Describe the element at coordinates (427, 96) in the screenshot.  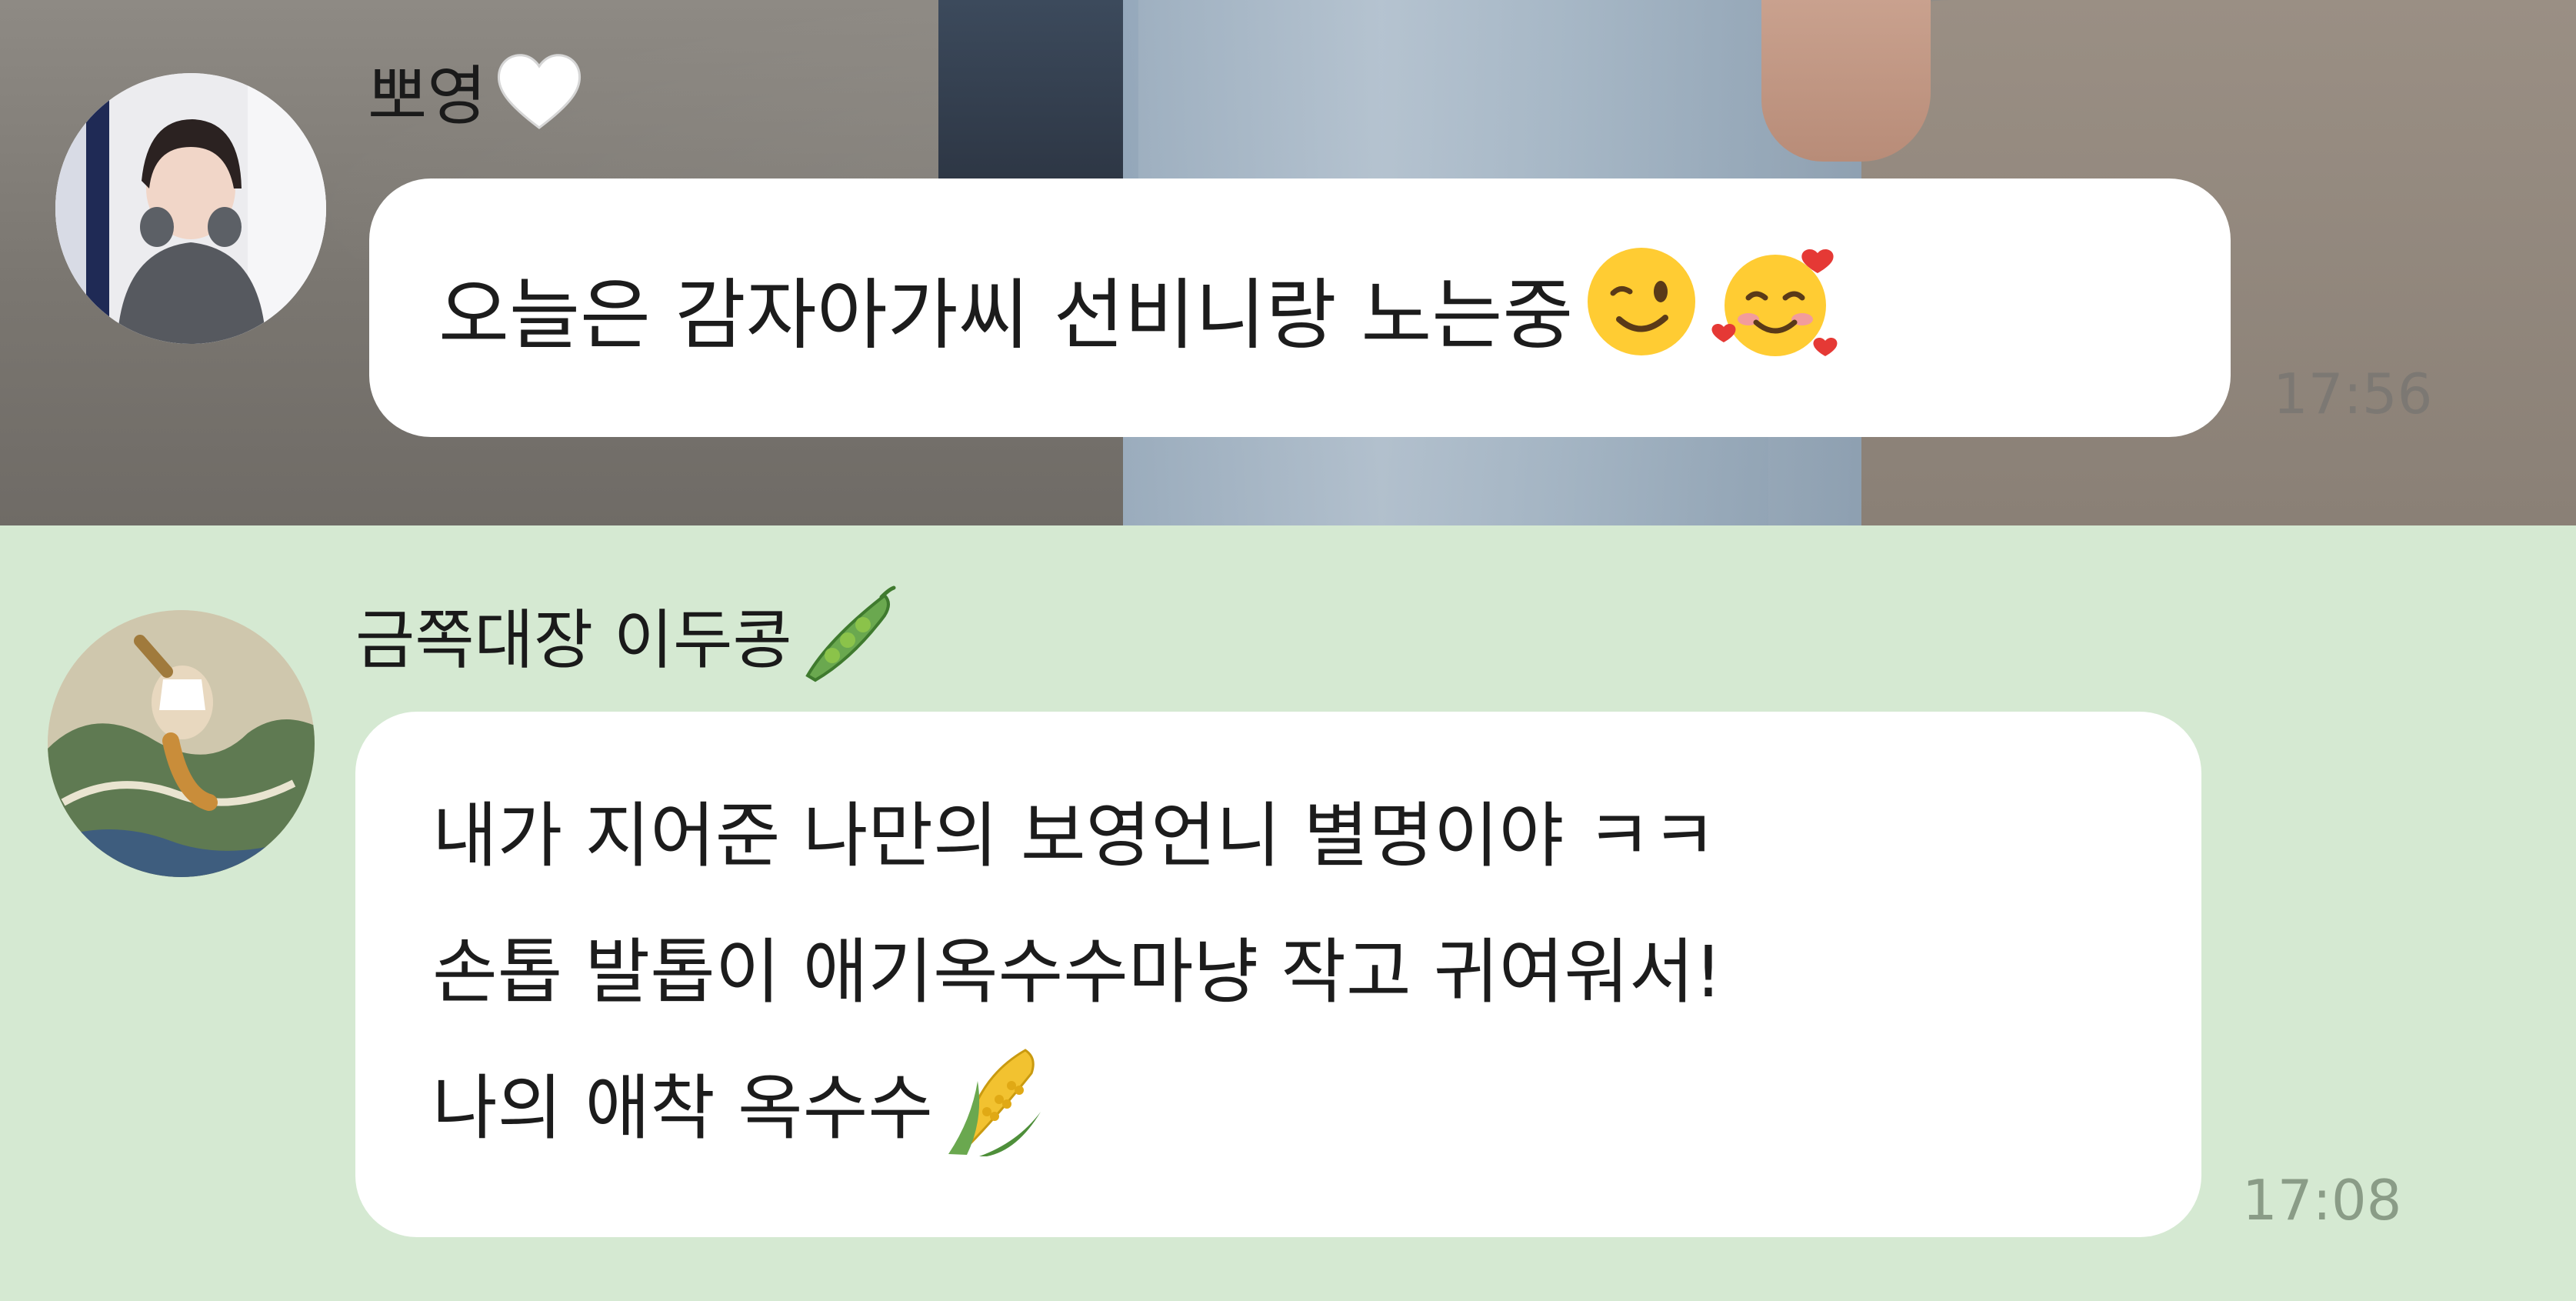
I see `sender-name-label: 뽀영` at that location.